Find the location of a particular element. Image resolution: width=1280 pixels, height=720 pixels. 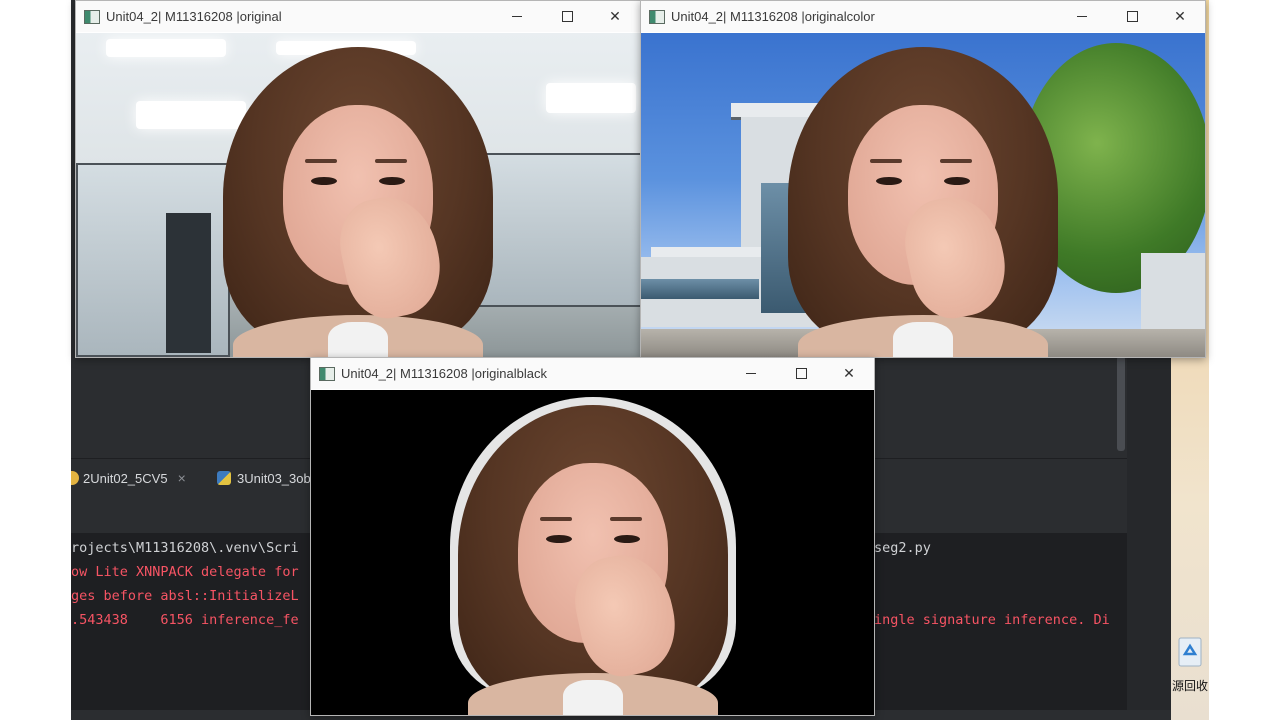

recycle-bin-label: 源回收 is located at coordinates (1189, 686).